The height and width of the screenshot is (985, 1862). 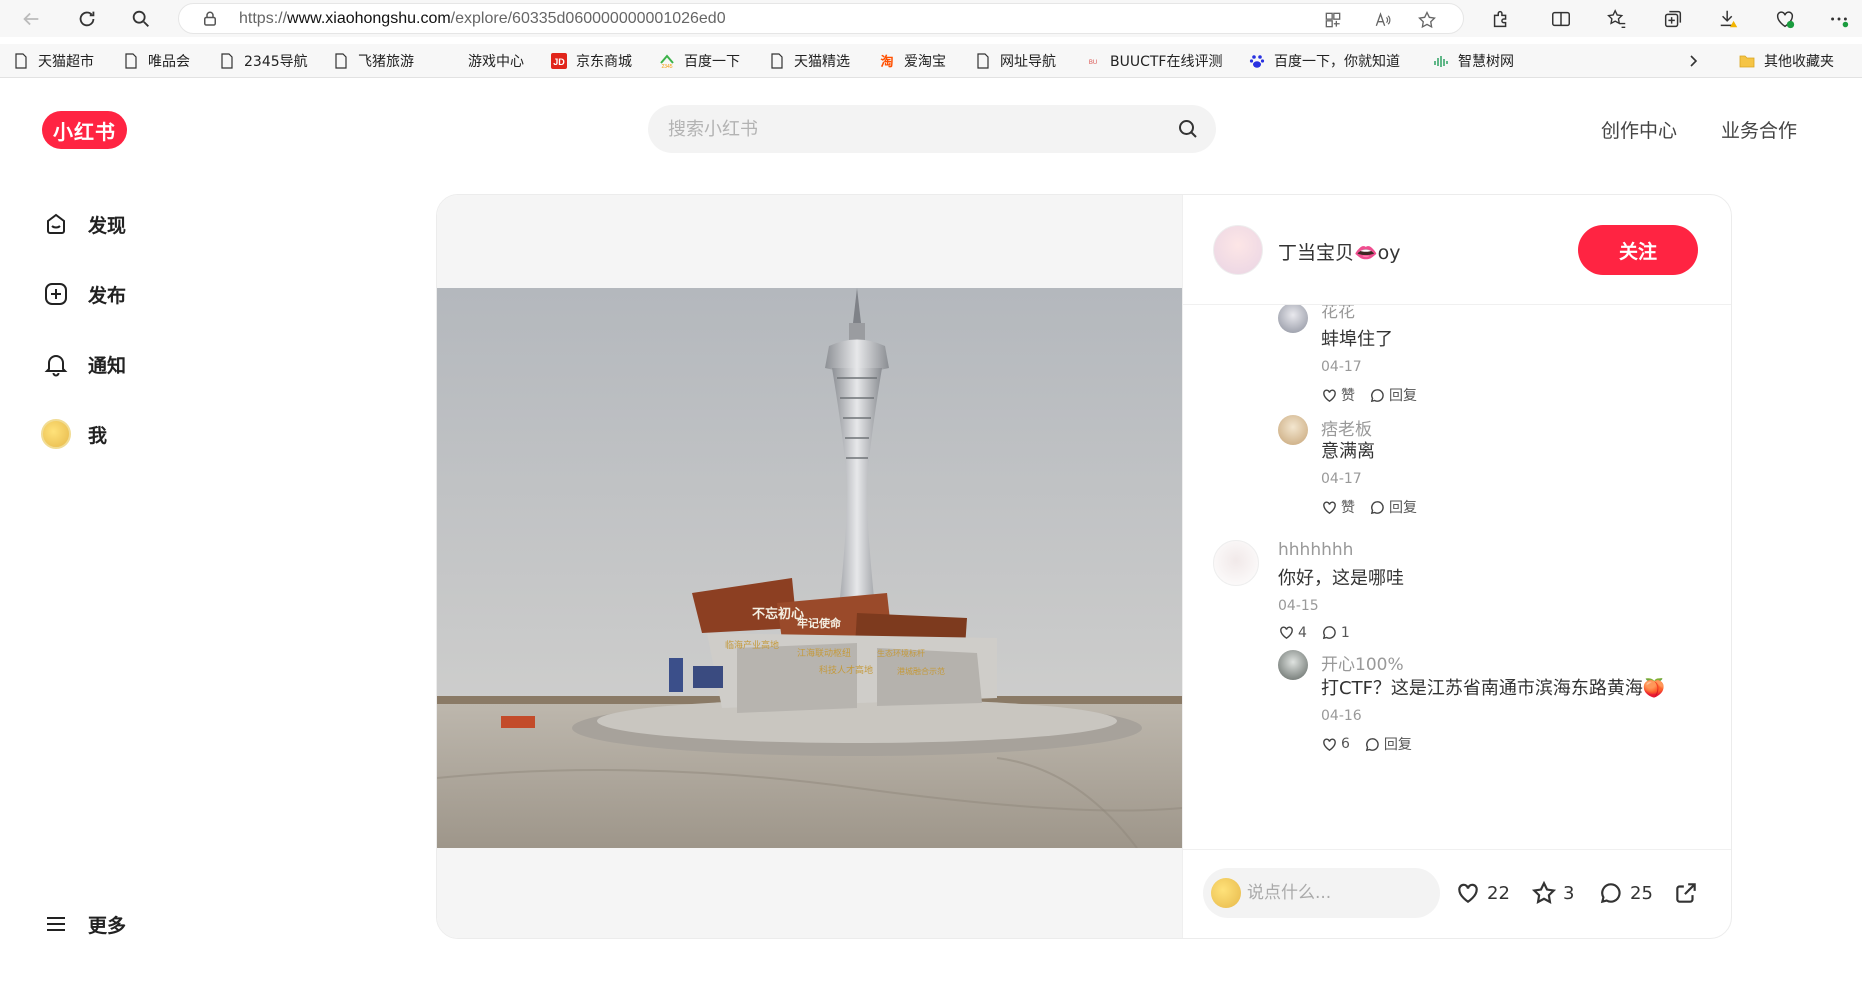 What do you see at coordinates (1341, 578) in the screenshot?
I see `comment-text: 你好，这是哪哇` at bounding box center [1341, 578].